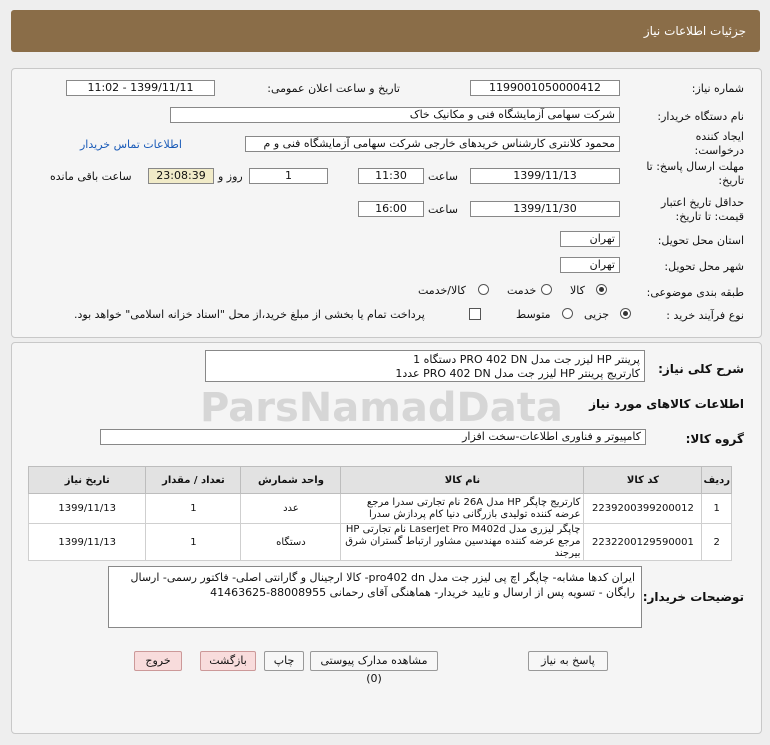 Image resolution: width=770 pixels, height=745 pixels. Describe the element at coordinates (483, 289) in the screenshot. I see `category-goods-service-radio` at that location.